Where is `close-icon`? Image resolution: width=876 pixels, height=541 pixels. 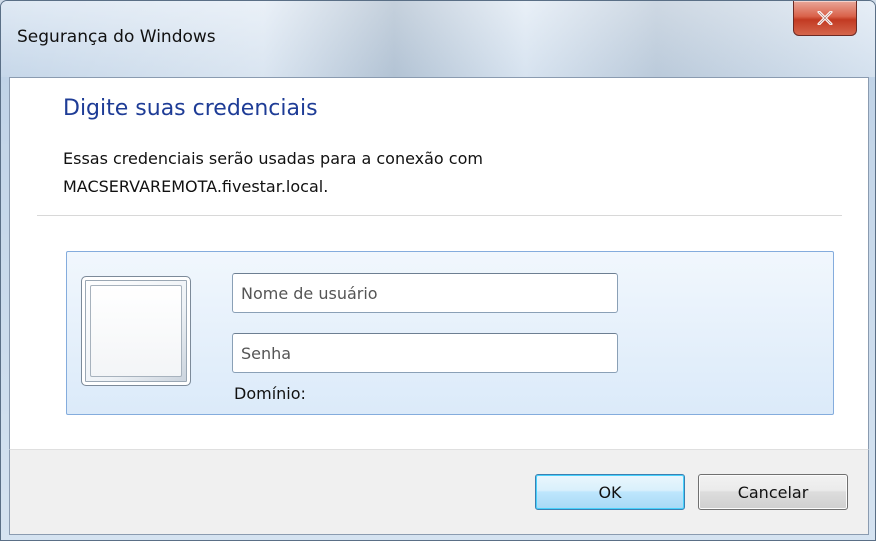
close-icon is located at coordinates (825, 18).